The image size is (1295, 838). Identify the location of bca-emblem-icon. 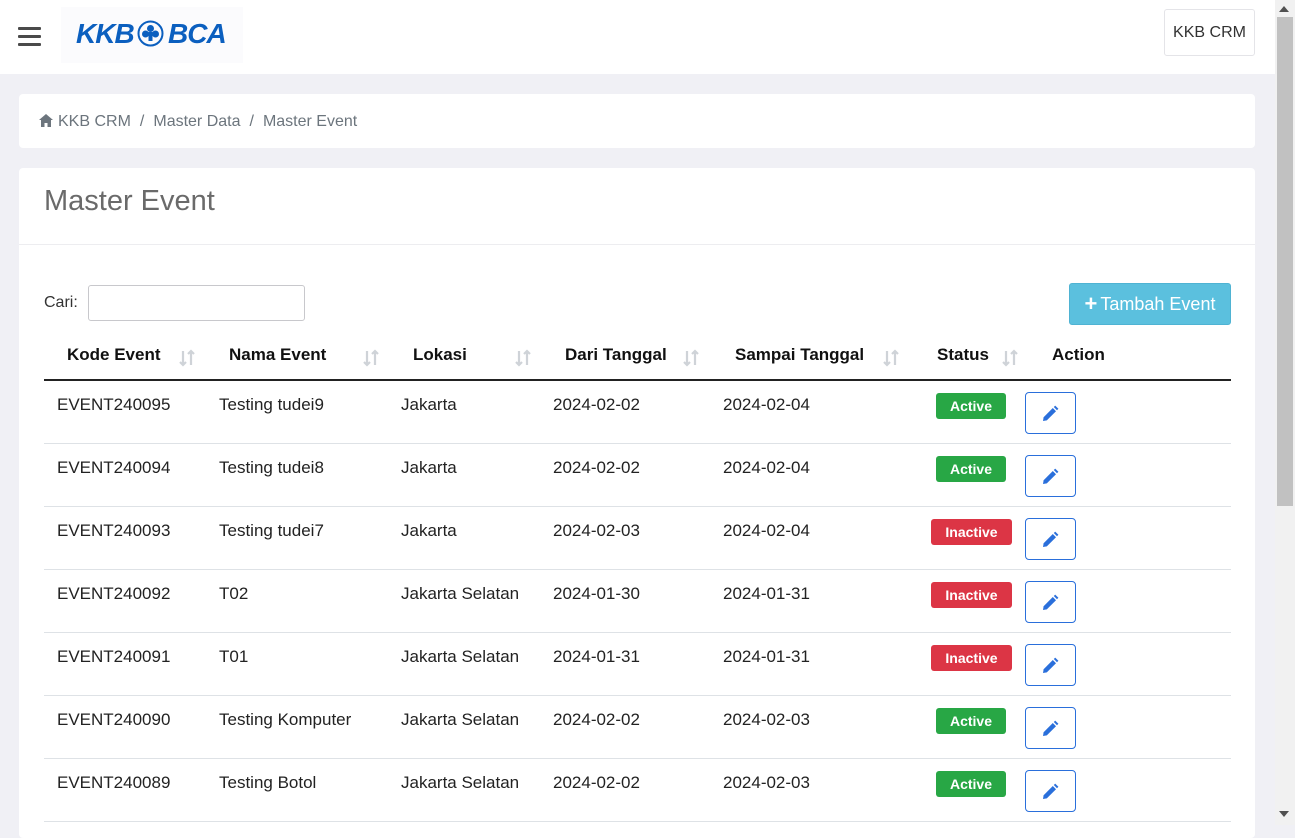
(150, 33).